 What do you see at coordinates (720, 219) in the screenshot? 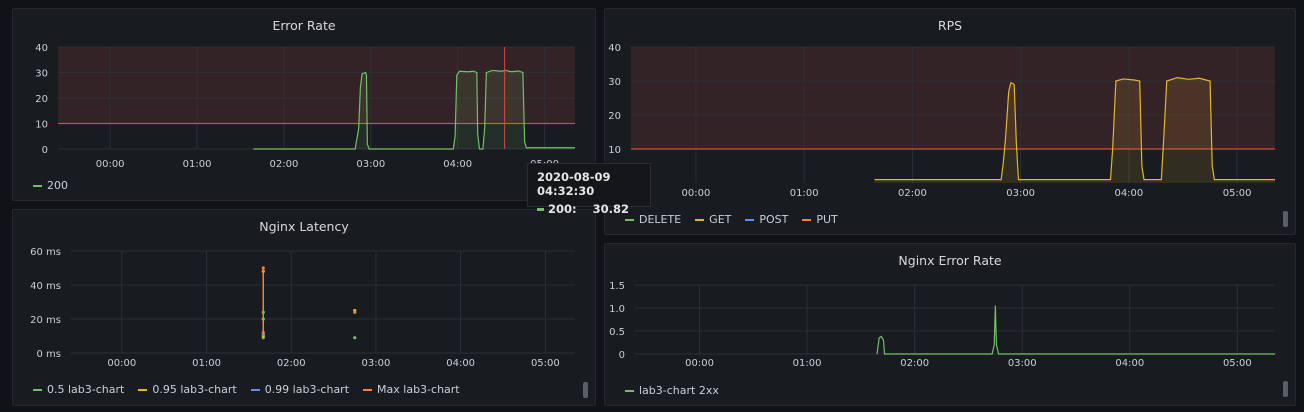
I see `legend-label: GET` at bounding box center [720, 219].